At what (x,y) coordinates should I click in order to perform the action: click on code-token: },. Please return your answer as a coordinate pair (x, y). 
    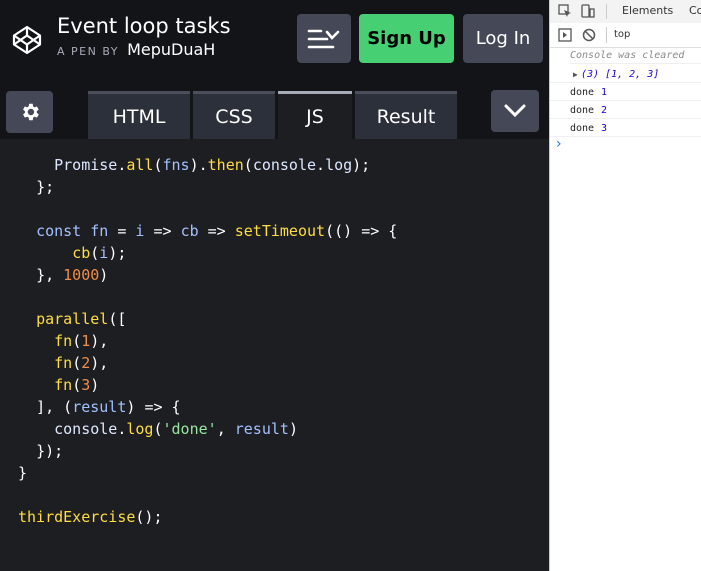
    Looking at the image, I should click on (45, 275).